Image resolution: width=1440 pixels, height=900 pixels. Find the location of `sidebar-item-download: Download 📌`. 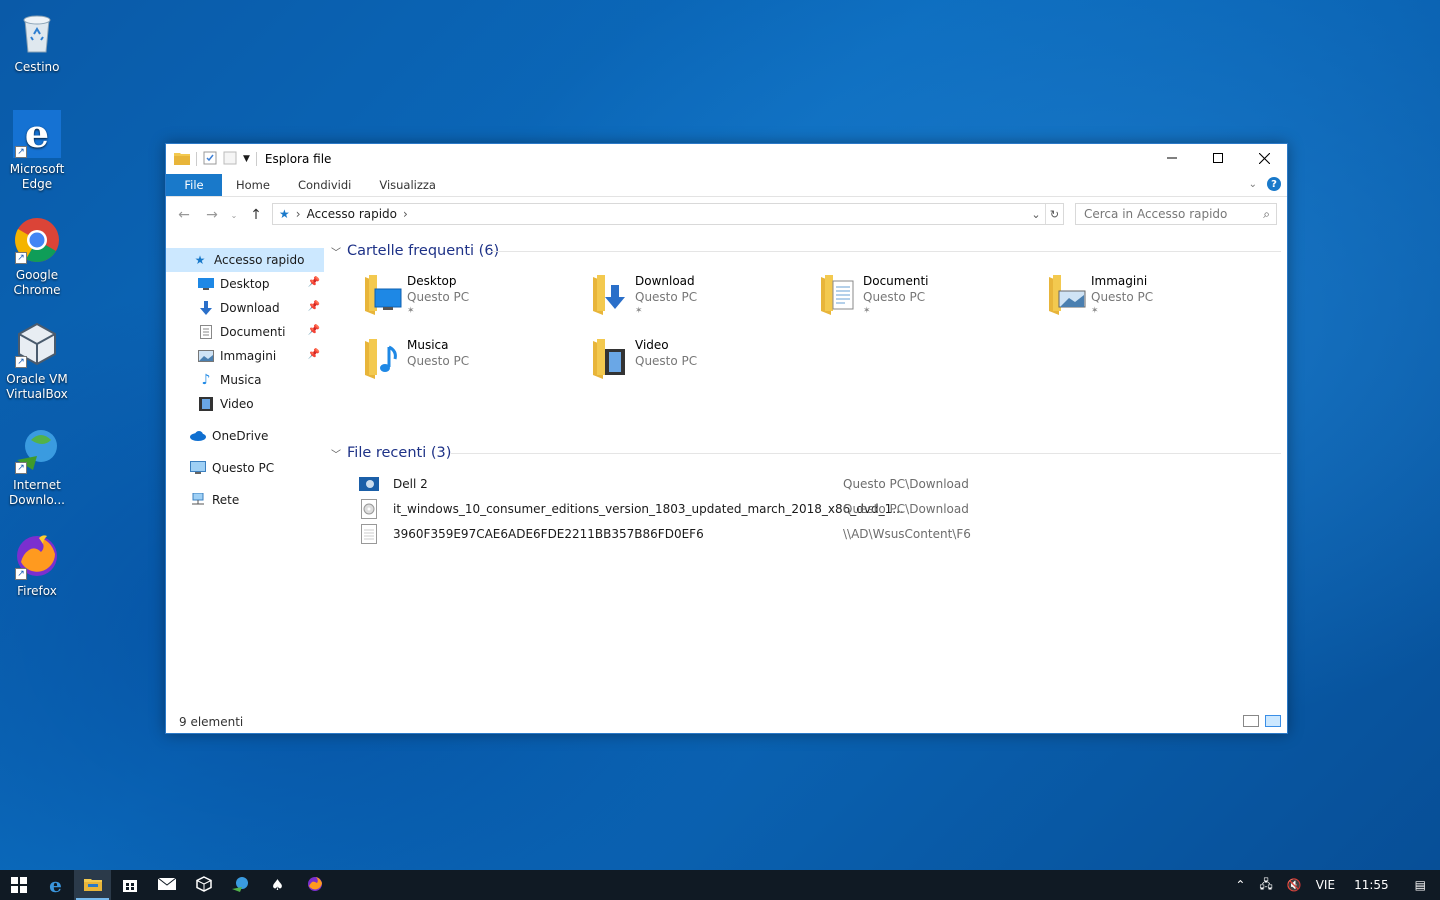

sidebar-item-download: Download 📌 is located at coordinates (245, 308).